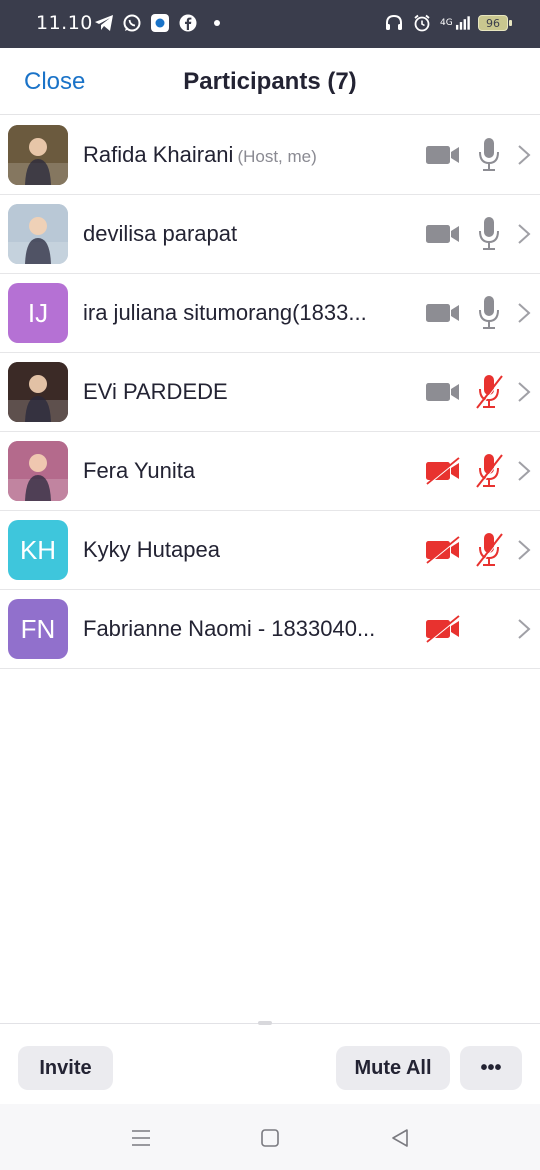 Image resolution: width=540 pixels, height=1170 pixels. I want to click on participant-row: Fera Yunita, so click(270, 471).